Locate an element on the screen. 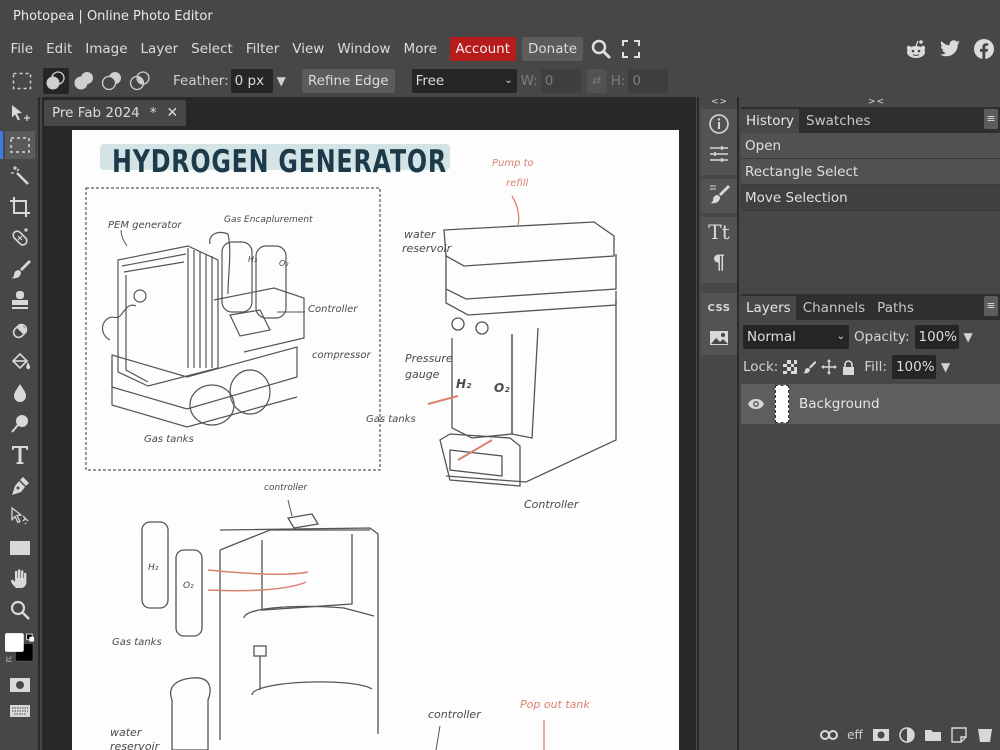 The height and width of the screenshot is (750, 1000). selection-style-select: Free ⌄ is located at coordinates (464, 81).